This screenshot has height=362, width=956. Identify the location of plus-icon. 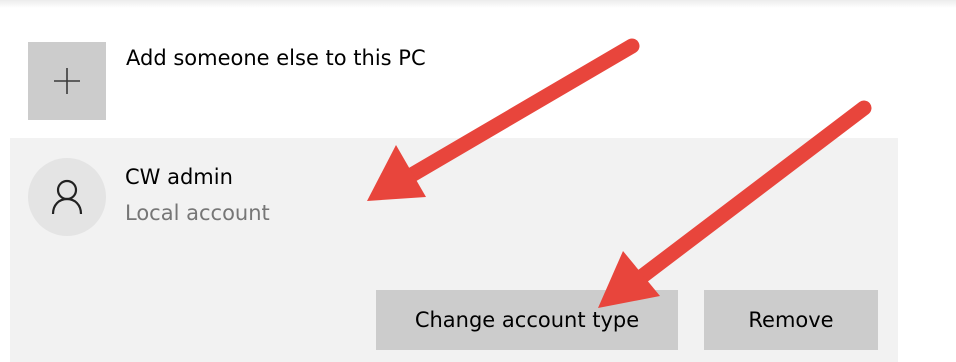
(67, 81).